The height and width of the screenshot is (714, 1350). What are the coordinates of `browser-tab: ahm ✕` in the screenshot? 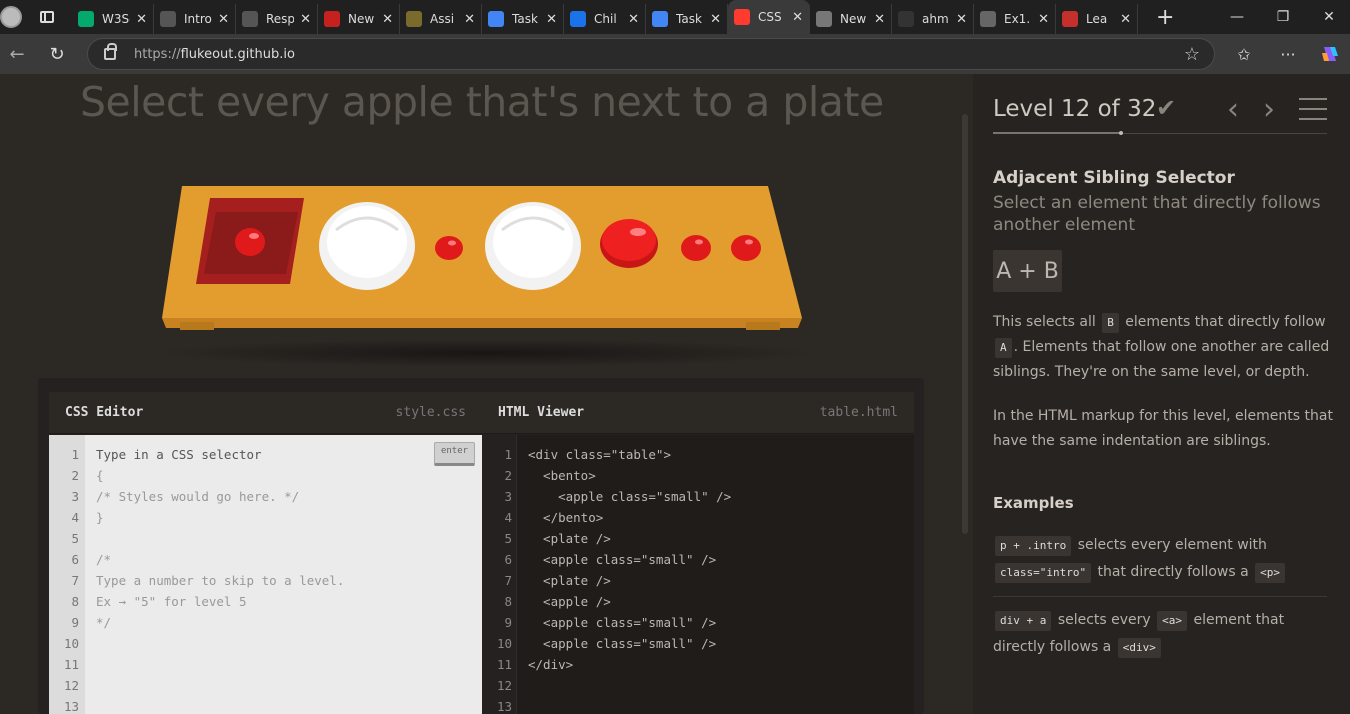 It's located at (933, 19).